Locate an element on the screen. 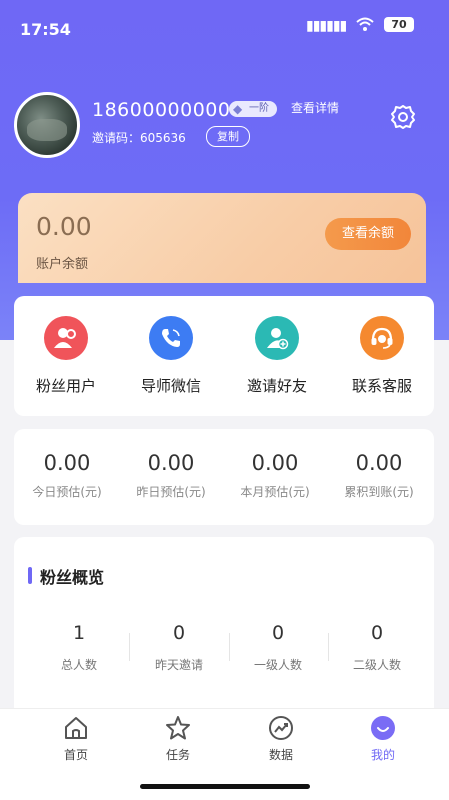  wifi-icon is located at coordinates (365, 26).